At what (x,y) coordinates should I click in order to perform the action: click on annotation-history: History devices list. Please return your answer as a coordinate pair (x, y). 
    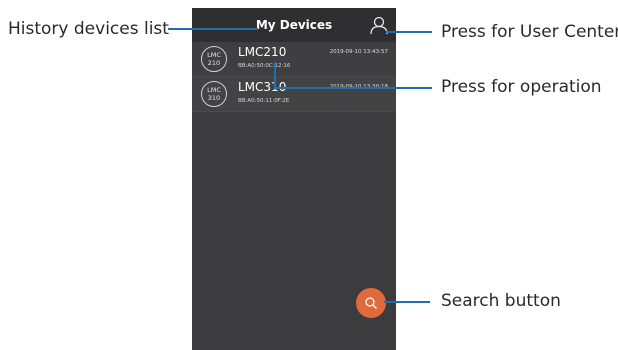
    Looking at the image, I should click on (88, 29).